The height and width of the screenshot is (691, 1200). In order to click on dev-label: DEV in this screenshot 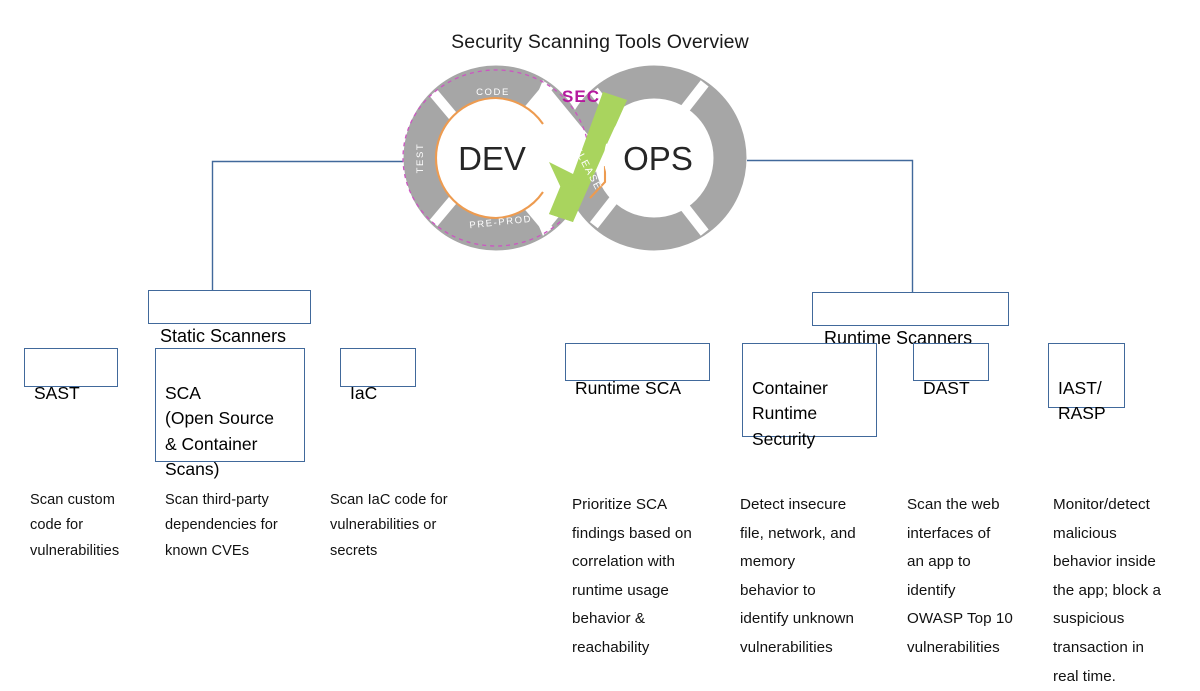, I will do `click(492, 158)`.